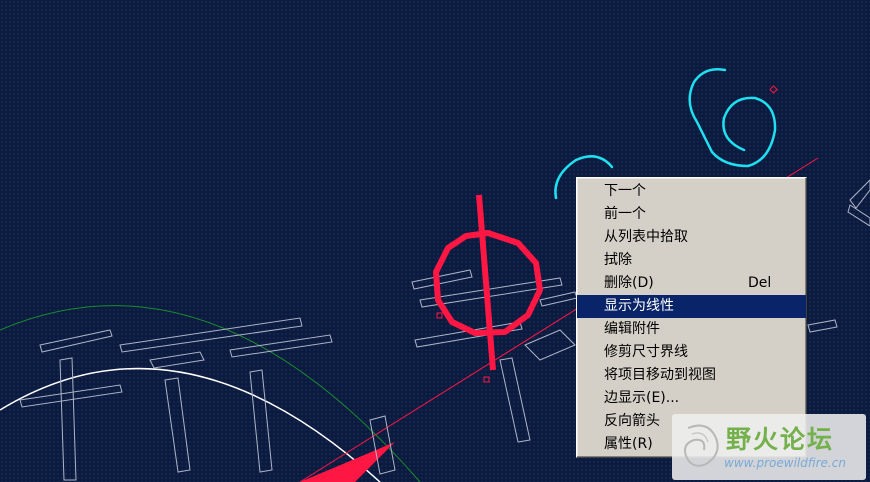 This screenshot has height=482, width=870. Describe the element at coordinates (646, 237) in the screenshot. I see `menu-item-label: 从列表中拾取` at that location.